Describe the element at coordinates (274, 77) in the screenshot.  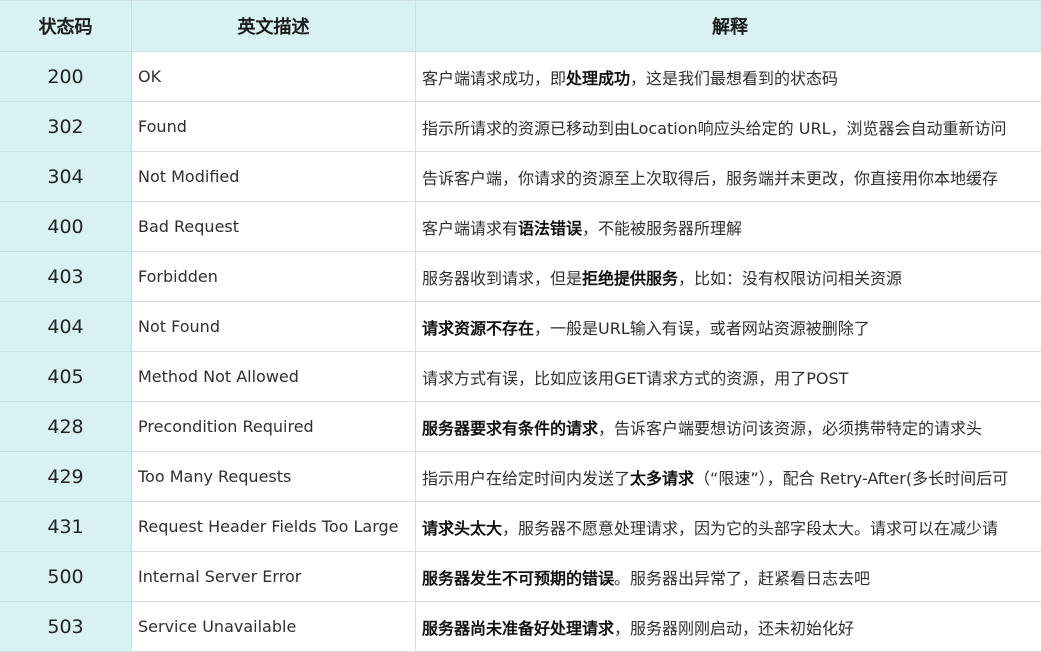
I see `english-description-cell: OK` at that location.